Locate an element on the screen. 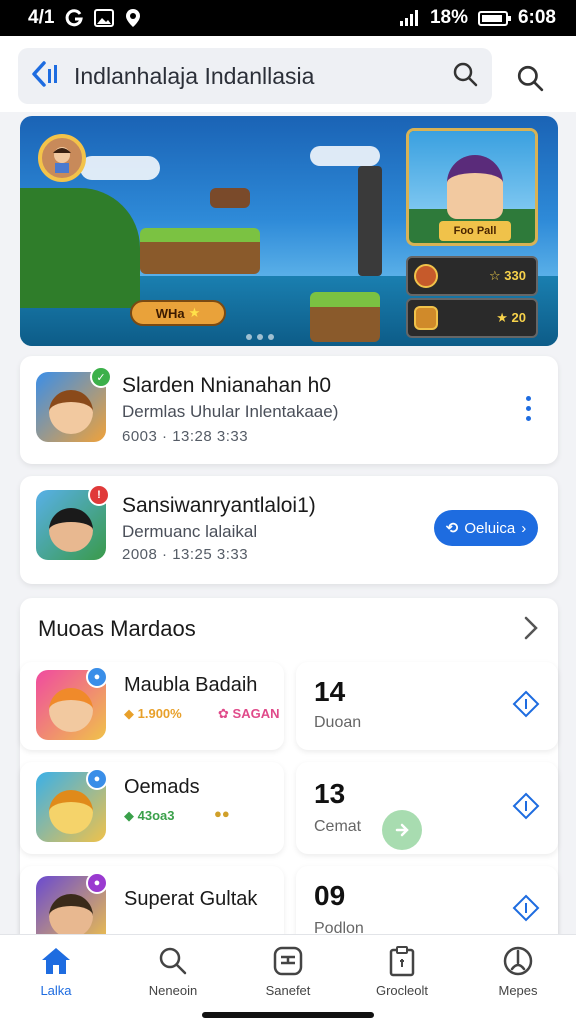 This screenshot has height=1024, width=576. open-button-label: Oeluica is located at coordinates (490, 528).